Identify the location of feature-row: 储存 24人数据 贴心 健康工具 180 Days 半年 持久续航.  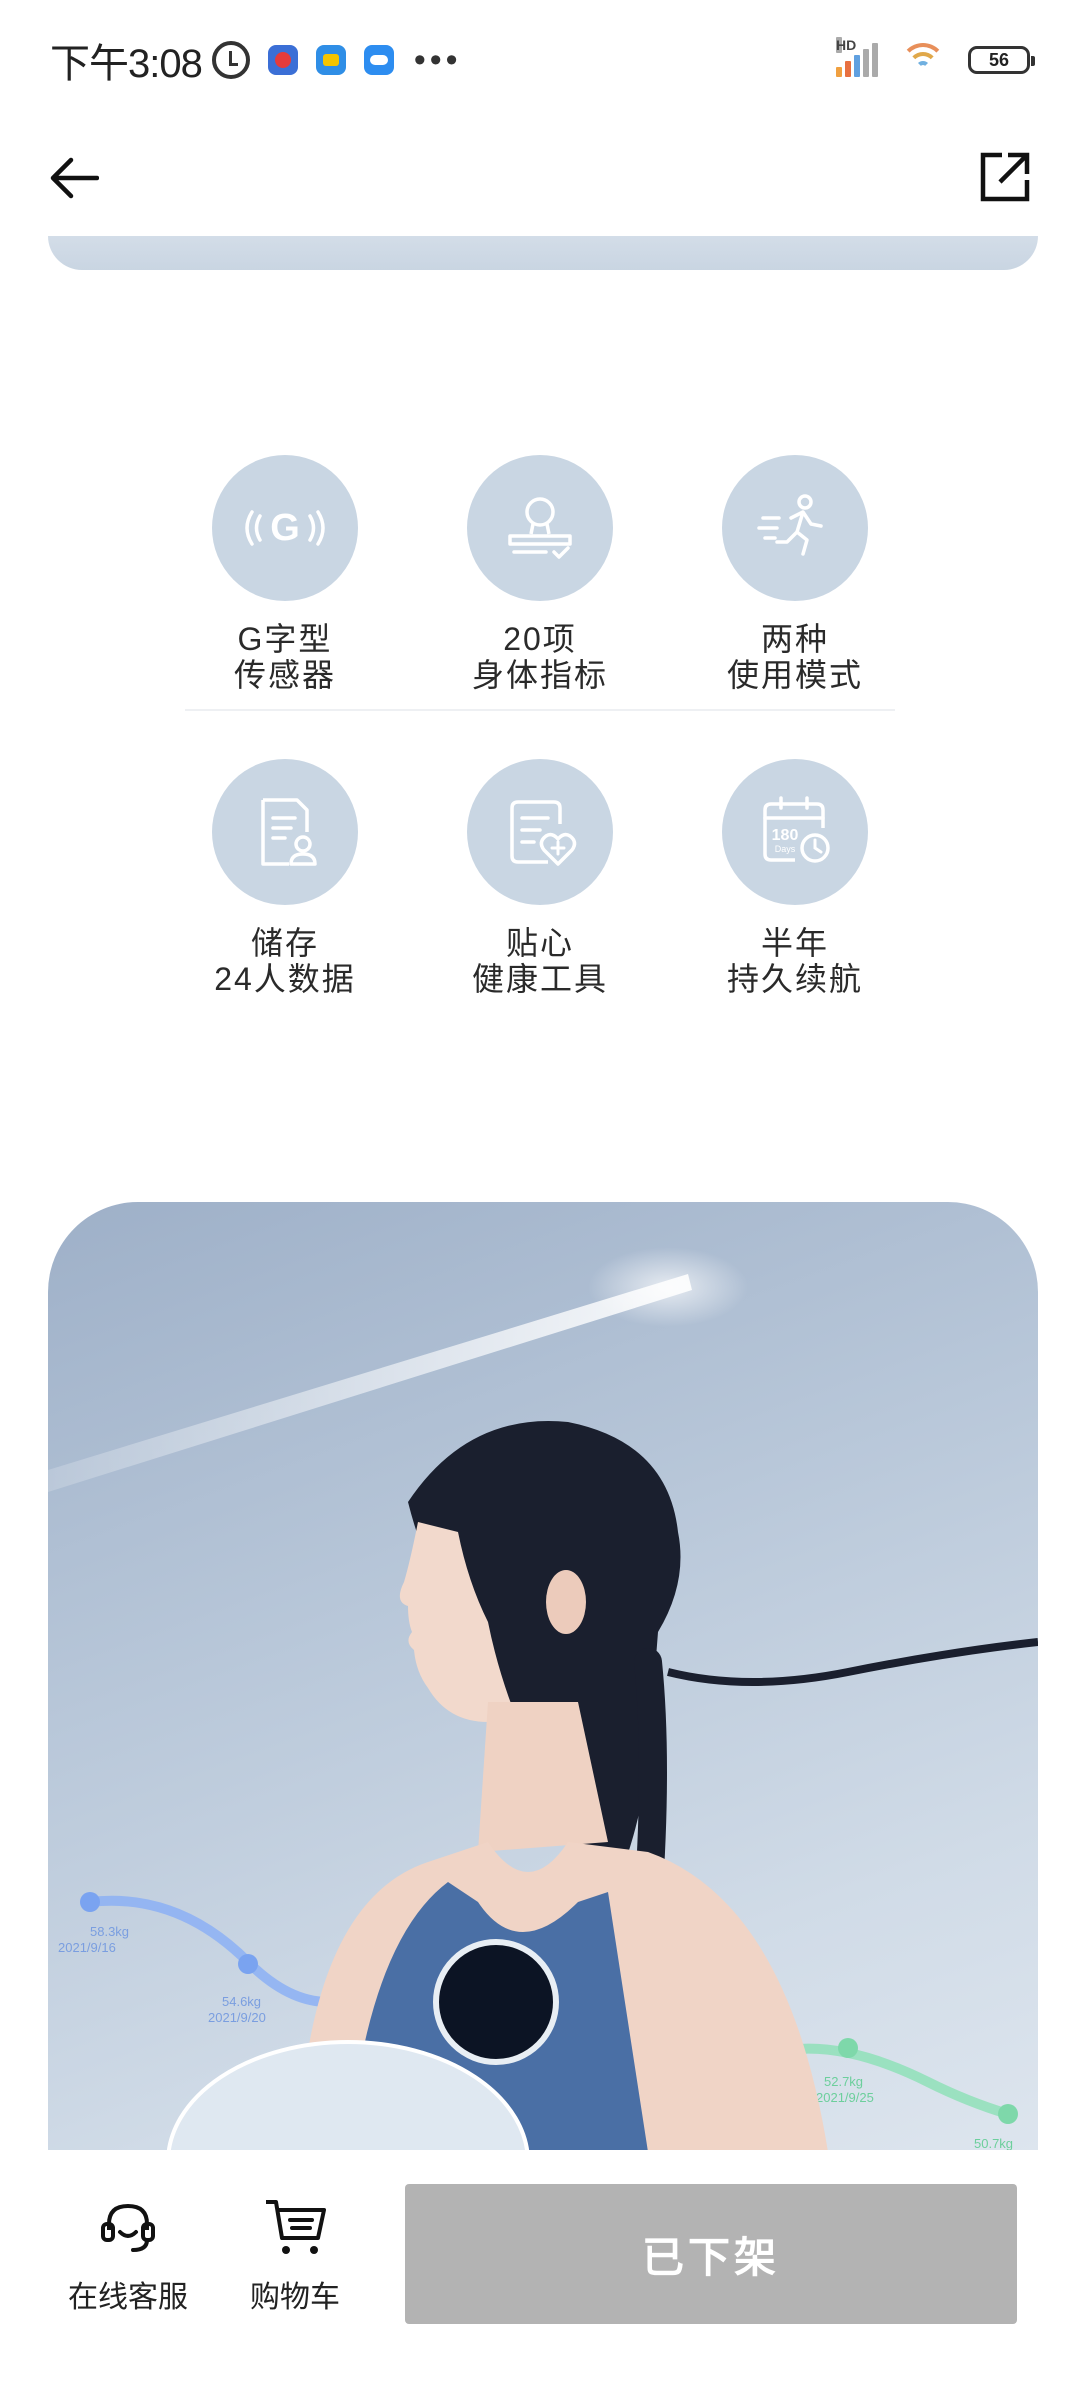
(540, 878).